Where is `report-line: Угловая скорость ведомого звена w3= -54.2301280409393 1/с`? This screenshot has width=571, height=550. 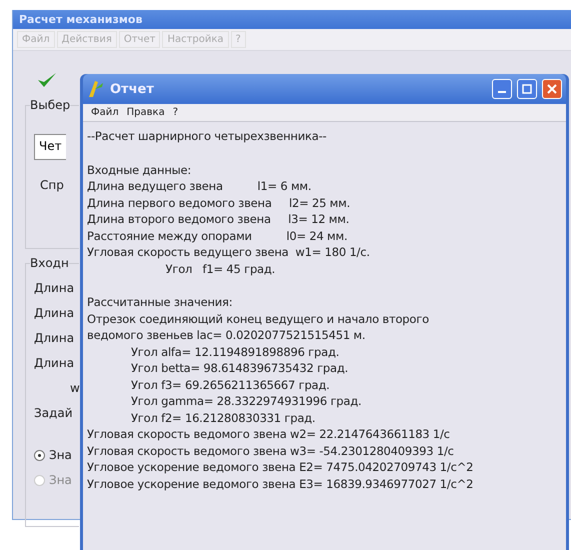 report-line: Угловая скорость ведомого звена w3= -54.2301280409393 1/с is located at coordinates (270, 450).